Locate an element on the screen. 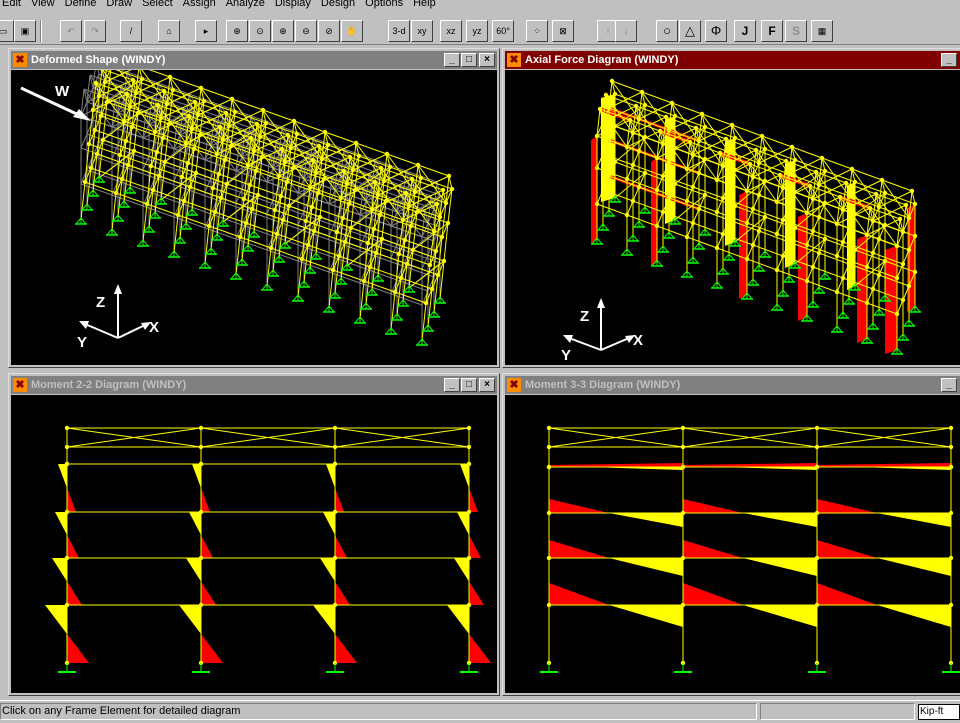  open-icon: ▭ is located at coordinates (7, 31).